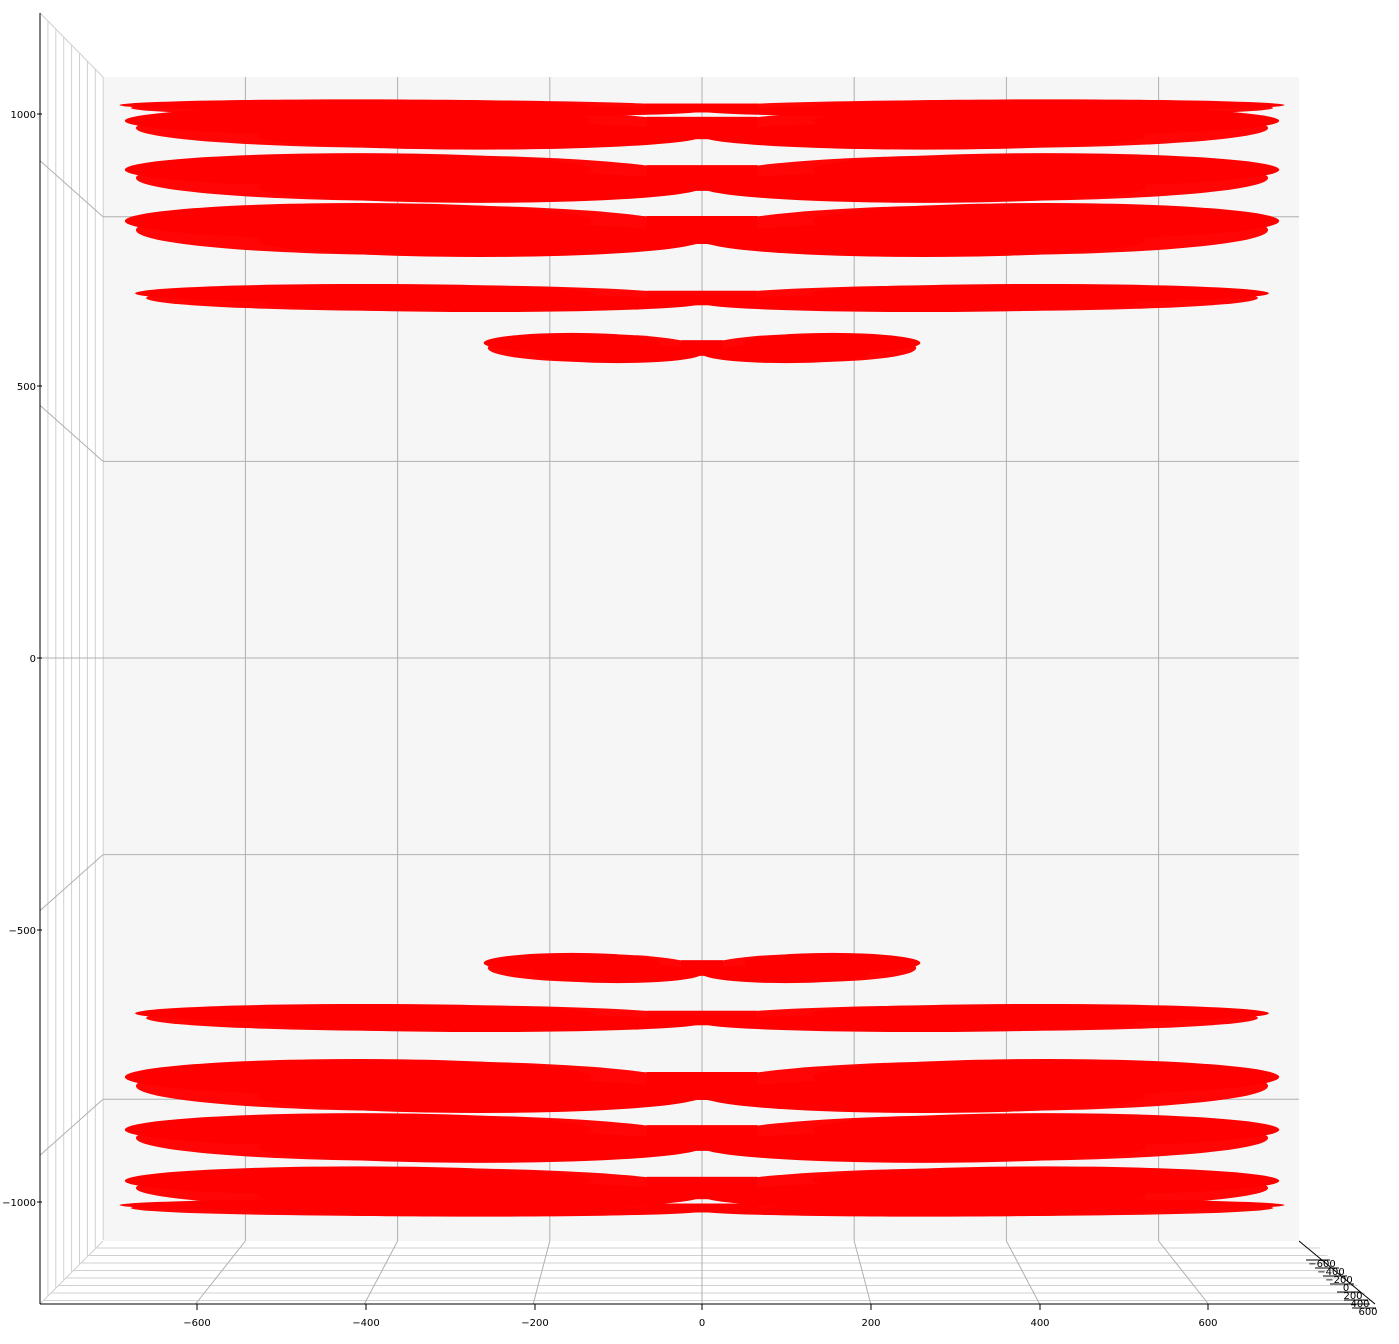  Describe the element at coordinates (23, 115) in the screenshot. I see `z-tick-label: 1000` at that location.